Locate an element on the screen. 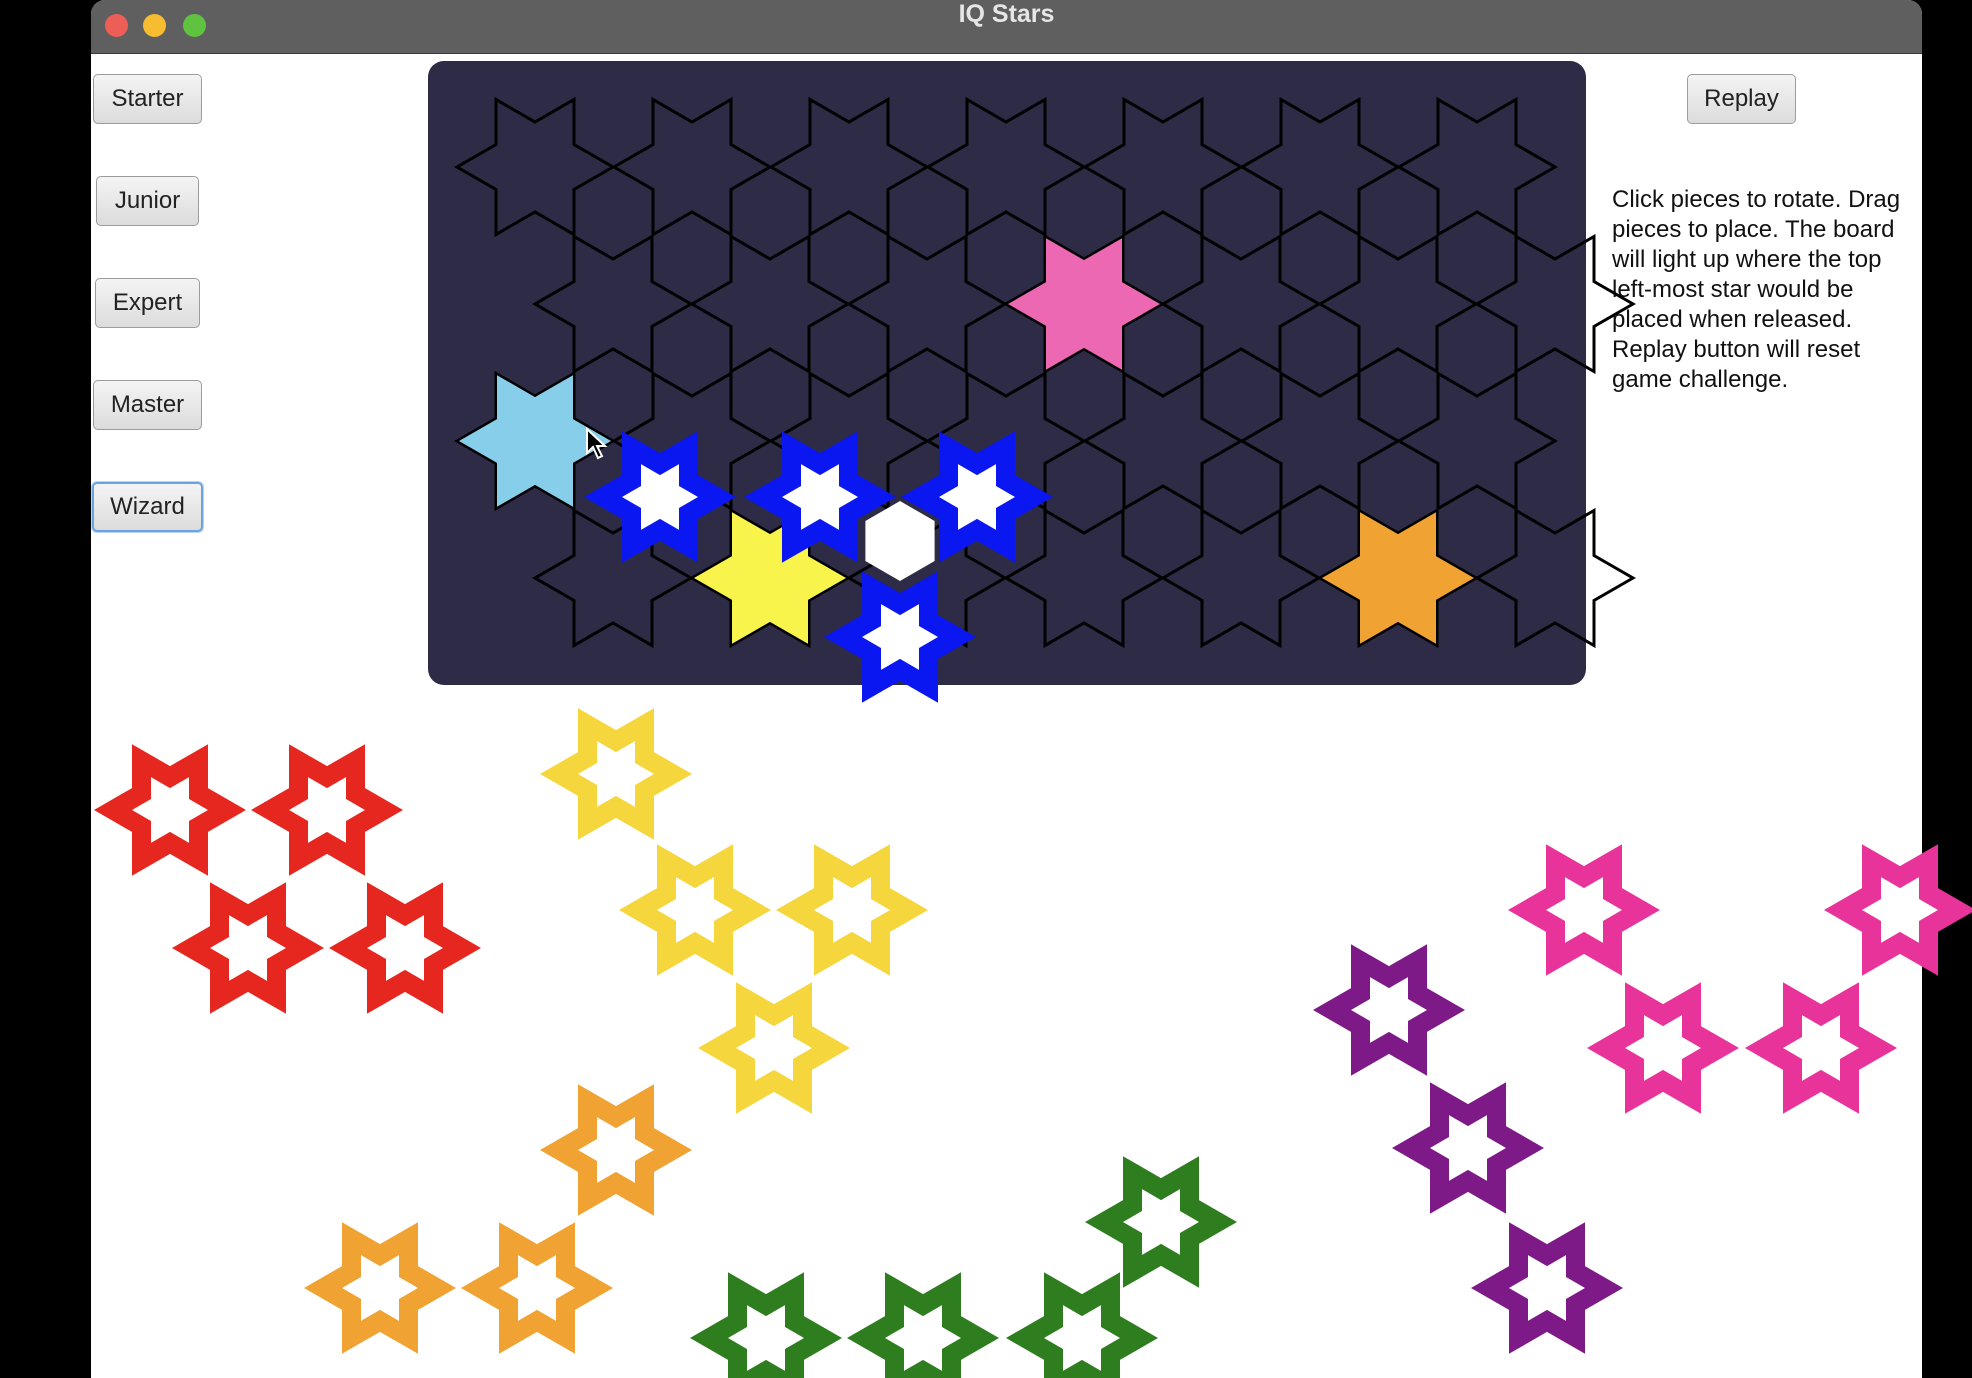 This screenshot has height=1378, width=1972. mouse-pointer-icon is located at coordinates (597, 443).